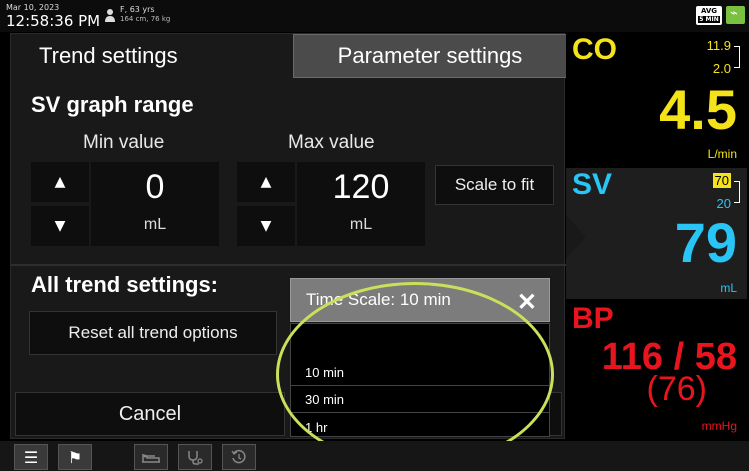 Image resolution: width=749 pixels, height=471 pixels. I want to click on section-divider, so click(288, 265).